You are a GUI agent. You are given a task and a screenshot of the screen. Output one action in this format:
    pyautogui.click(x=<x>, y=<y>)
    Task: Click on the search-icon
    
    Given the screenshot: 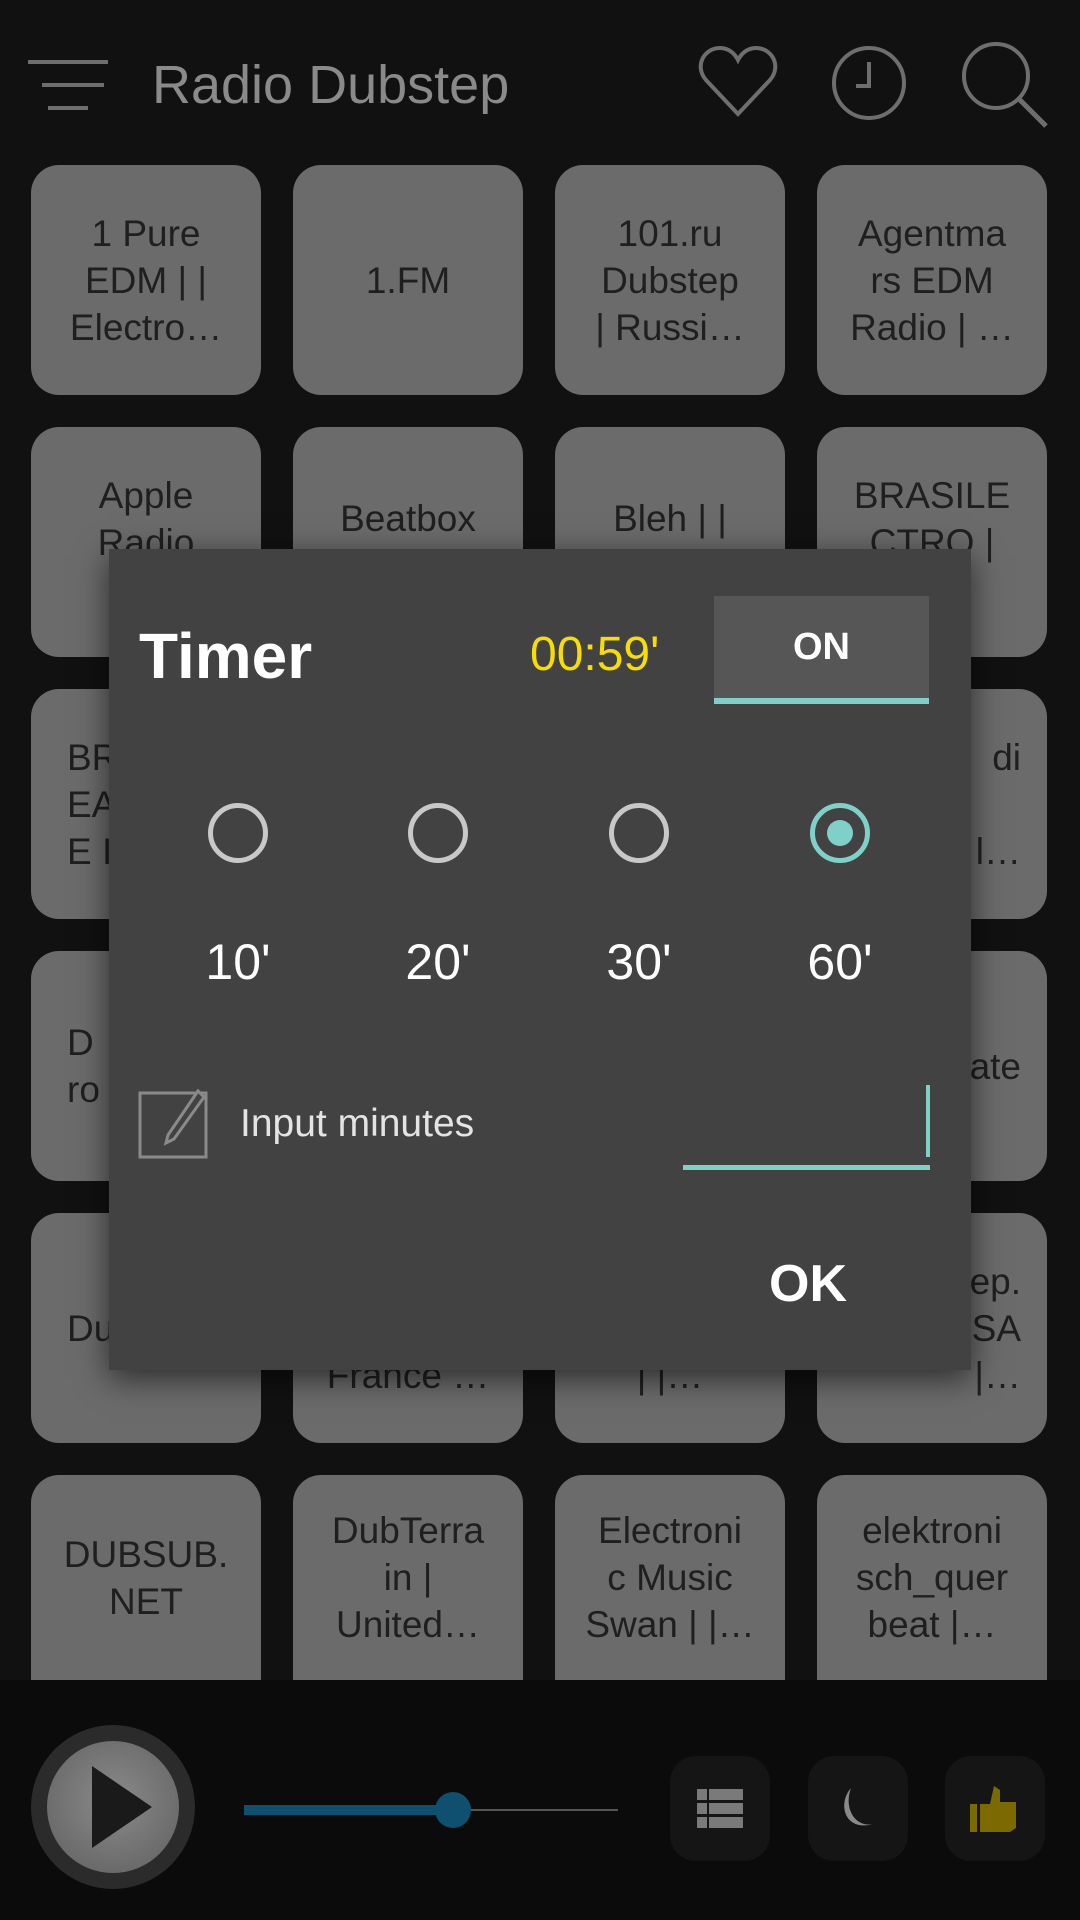 What is the action you would take?
    pyautogui.click(x=1004, y=84)
    